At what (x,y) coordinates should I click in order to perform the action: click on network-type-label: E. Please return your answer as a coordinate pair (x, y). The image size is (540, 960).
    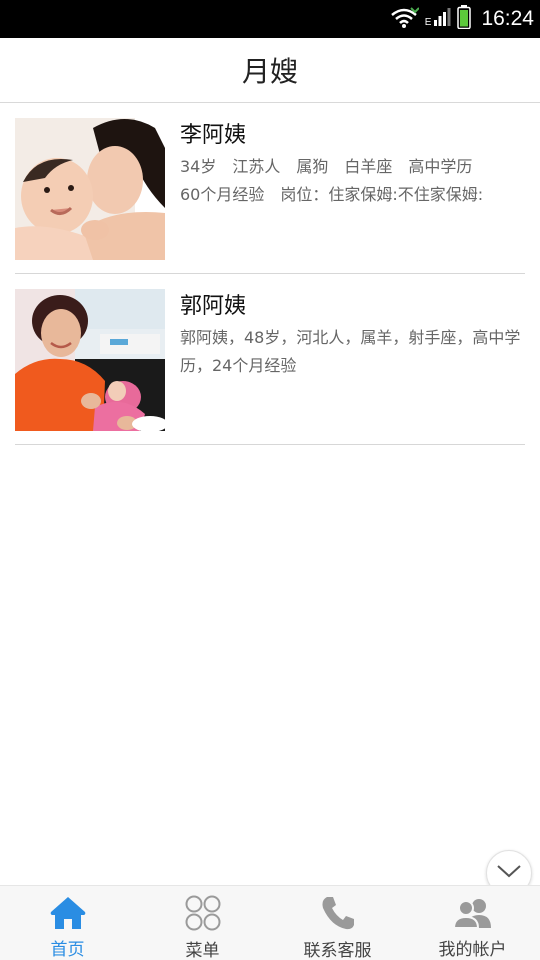
    Looking at the image, I should click on (428, 22).